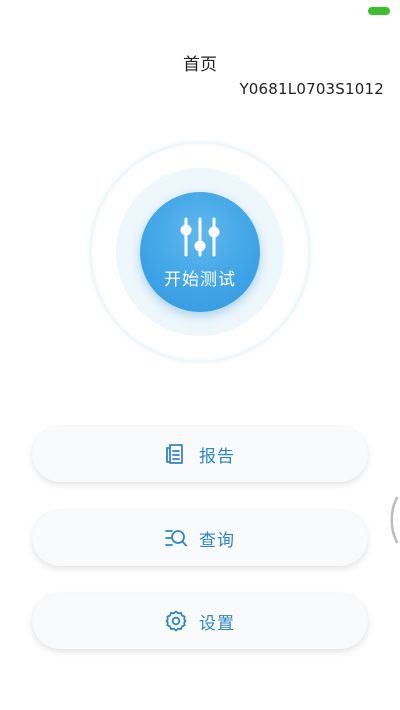 The width and height of the screenshot is (400, 710). What do you see at coordinates (394, 520) in the screenshot?
I see `edge-swipe-handle` at bounding box center [394, 520].